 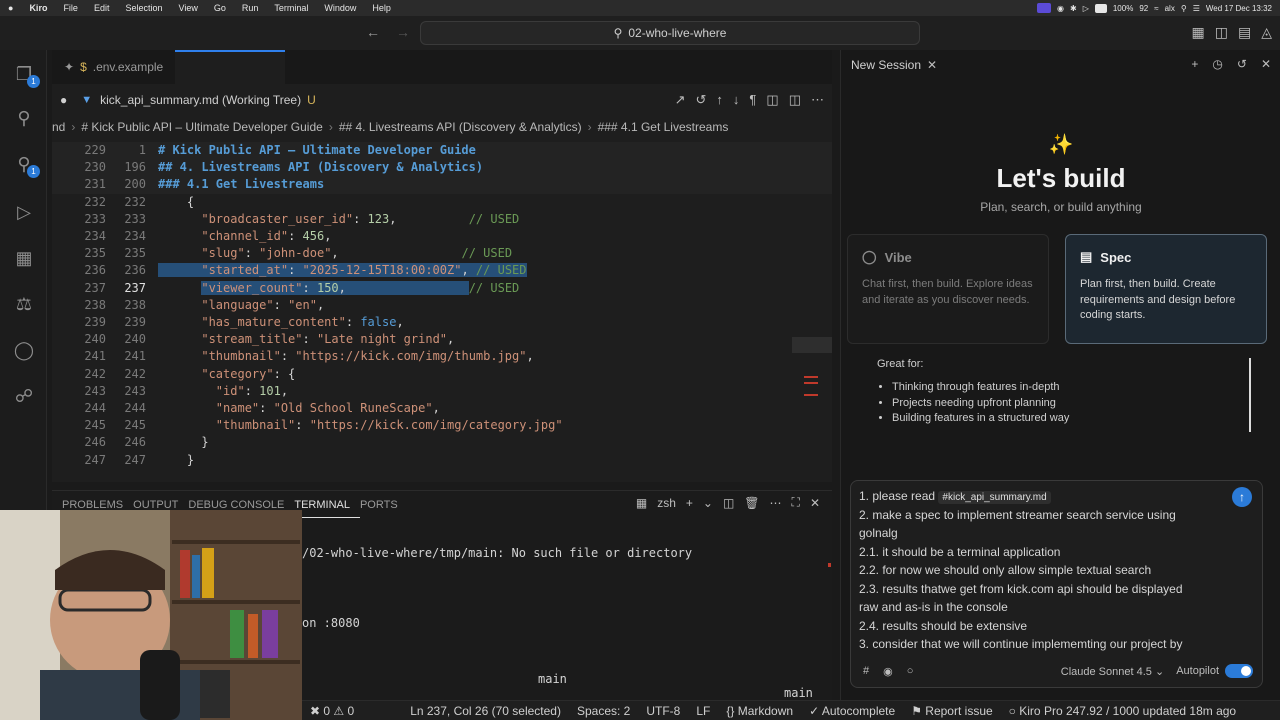 I want to click on code-line: 237 237 "viewer_count": 150, // USED, so click(x=442, y=288).